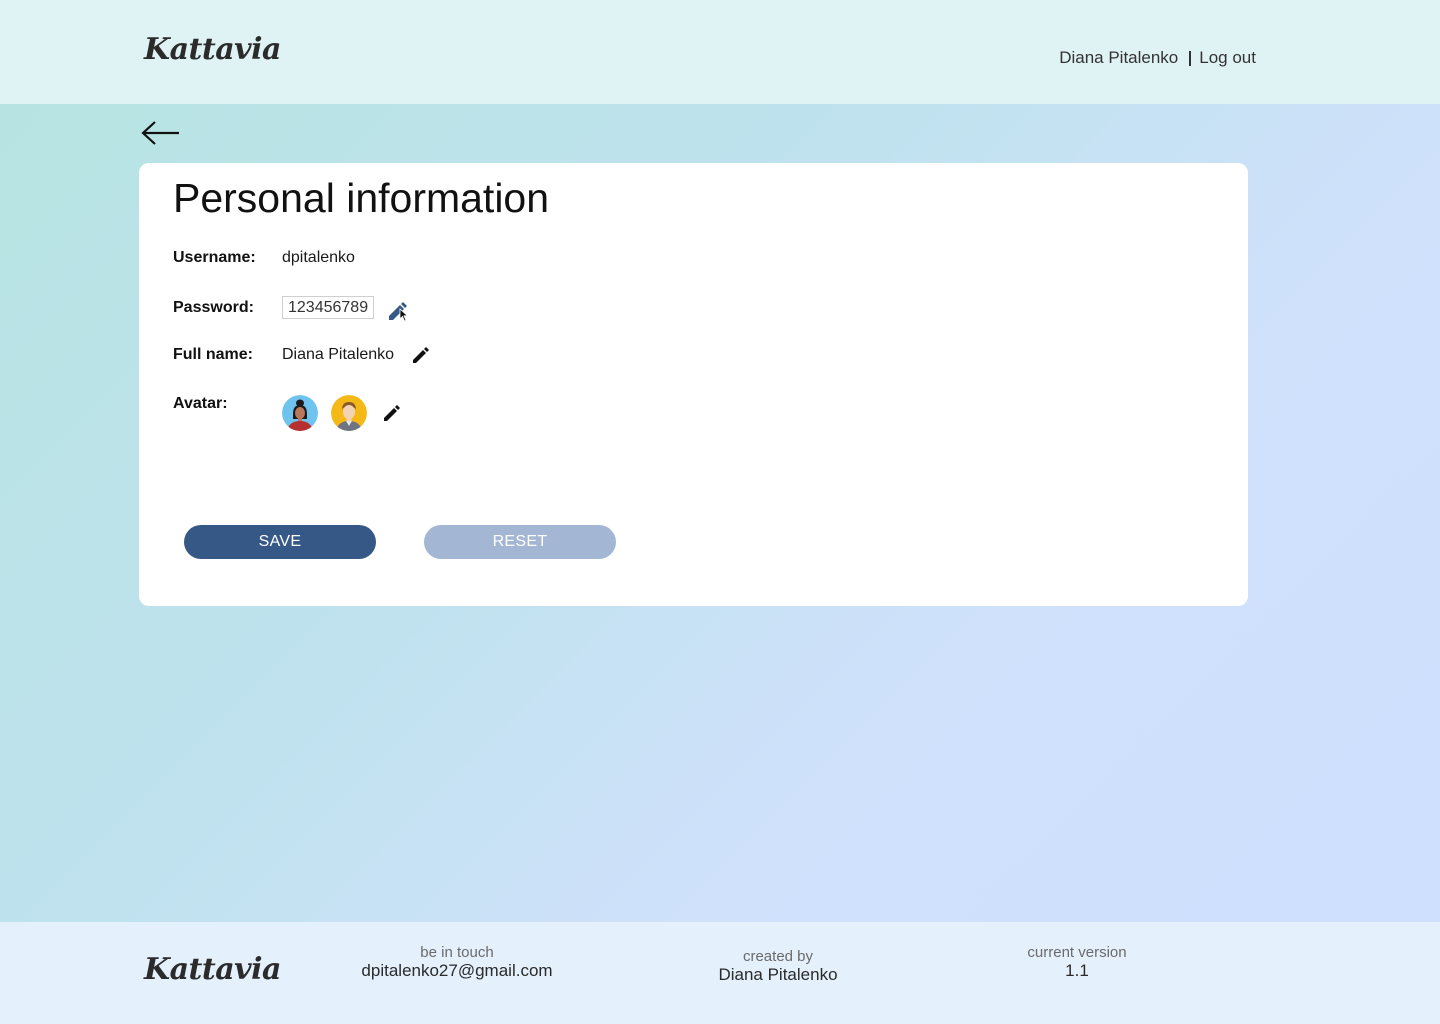 Image resolution: width=1440 pixels, height=1024 pixels. Describe the element at coordinates (520, 542) in the screenshot. I see `reset-button: RESET` at that location.